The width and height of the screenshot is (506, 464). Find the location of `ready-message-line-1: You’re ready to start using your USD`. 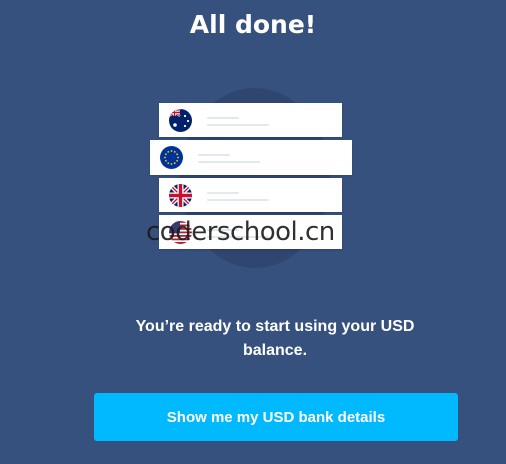

ready-message-line-1: You’re ready to start using your USD is located at coordinates (275, 326).